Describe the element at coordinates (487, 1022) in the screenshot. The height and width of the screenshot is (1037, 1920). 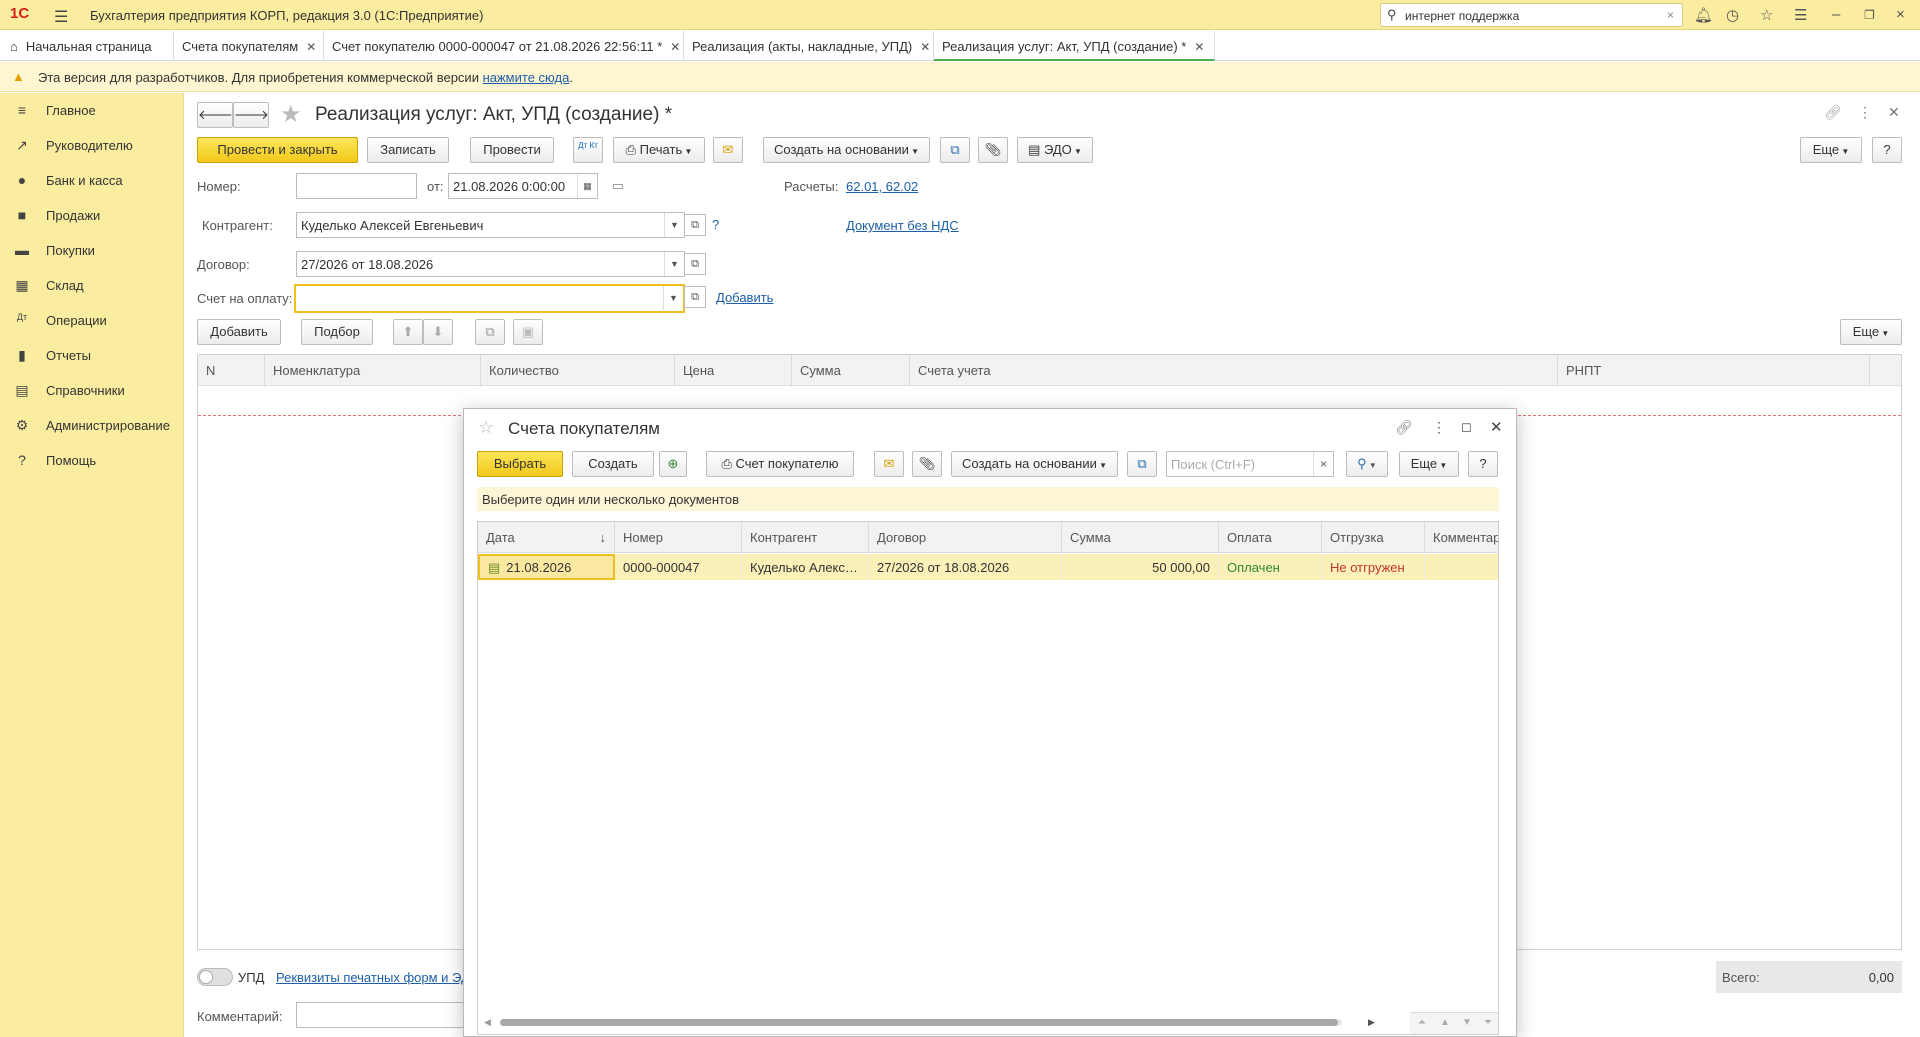
I see `scroll-left-icon: ◀` at that location.